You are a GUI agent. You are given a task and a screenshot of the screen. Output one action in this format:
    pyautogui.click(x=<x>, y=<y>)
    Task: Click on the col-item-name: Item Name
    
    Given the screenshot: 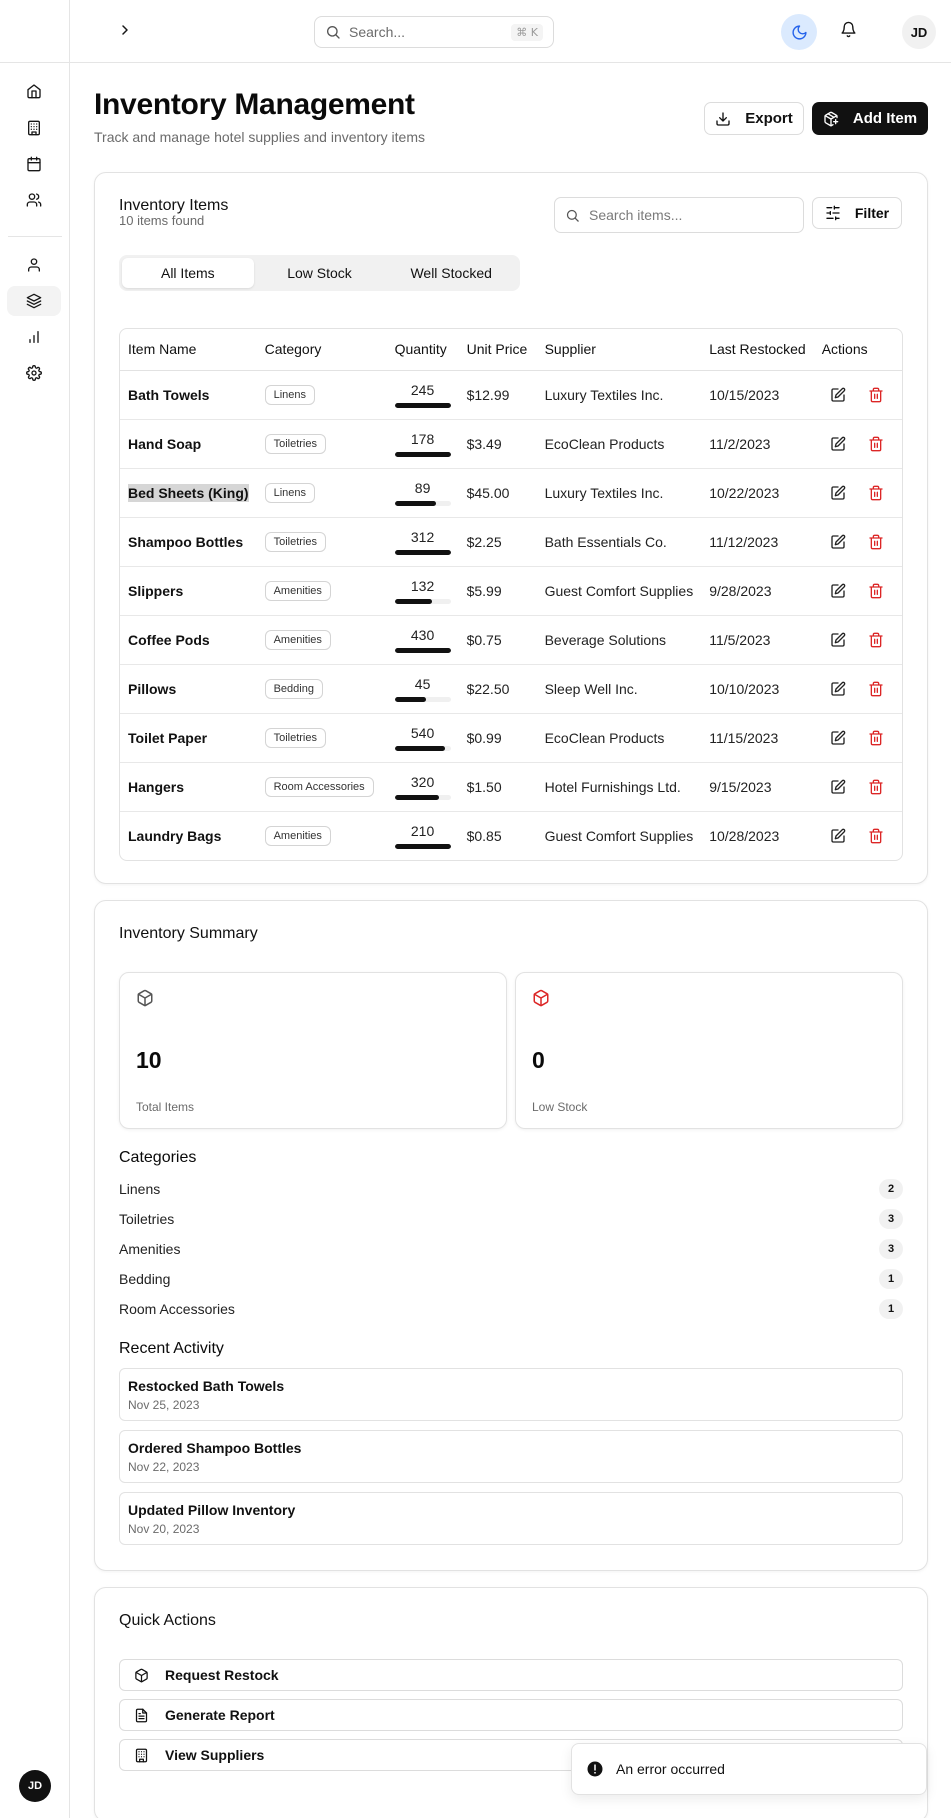 What is the action you would take?
    pyautogui.click(x=188, y=350)
    